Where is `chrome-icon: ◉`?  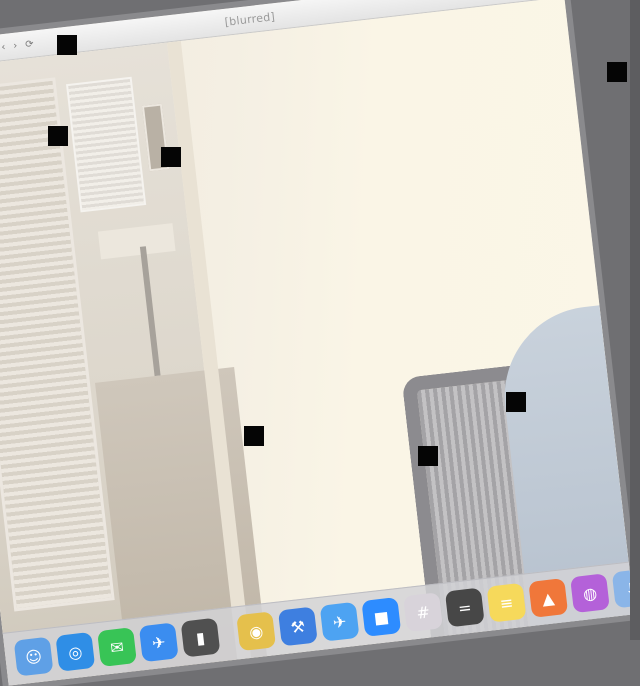
chrome-icon: ◉ is located at coordinates (256, 631).